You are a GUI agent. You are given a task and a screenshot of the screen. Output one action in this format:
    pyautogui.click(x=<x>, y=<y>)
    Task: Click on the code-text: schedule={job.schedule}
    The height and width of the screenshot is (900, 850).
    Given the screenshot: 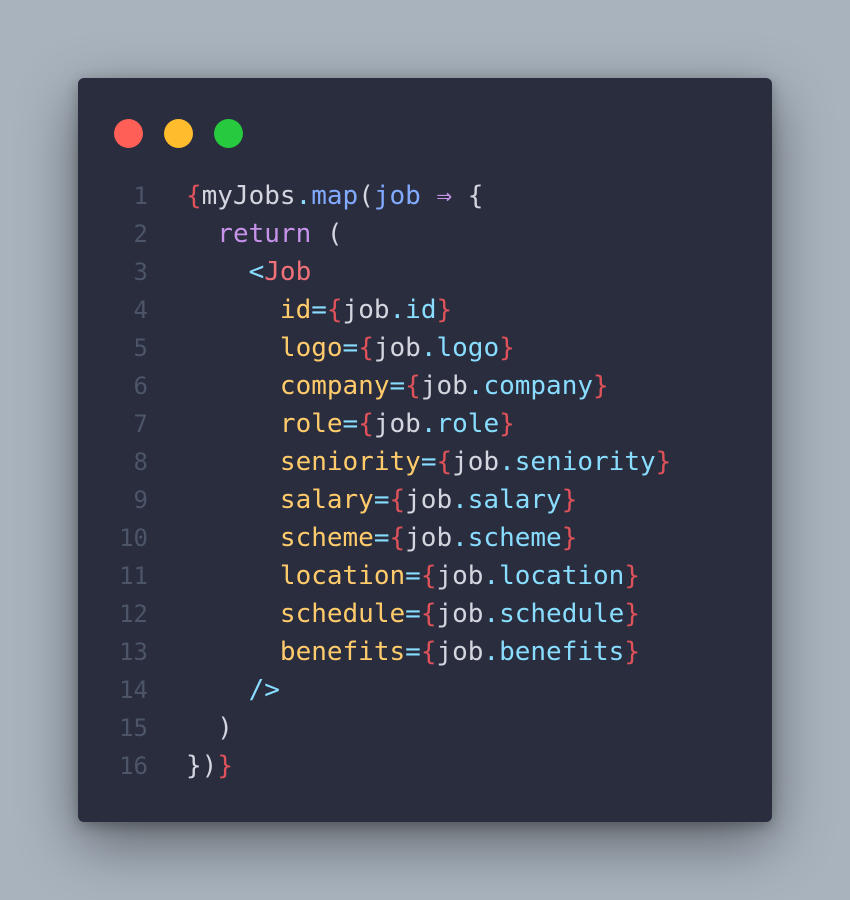 What is the action you would take?
    pyautogui.click(x=413, y=614)
    